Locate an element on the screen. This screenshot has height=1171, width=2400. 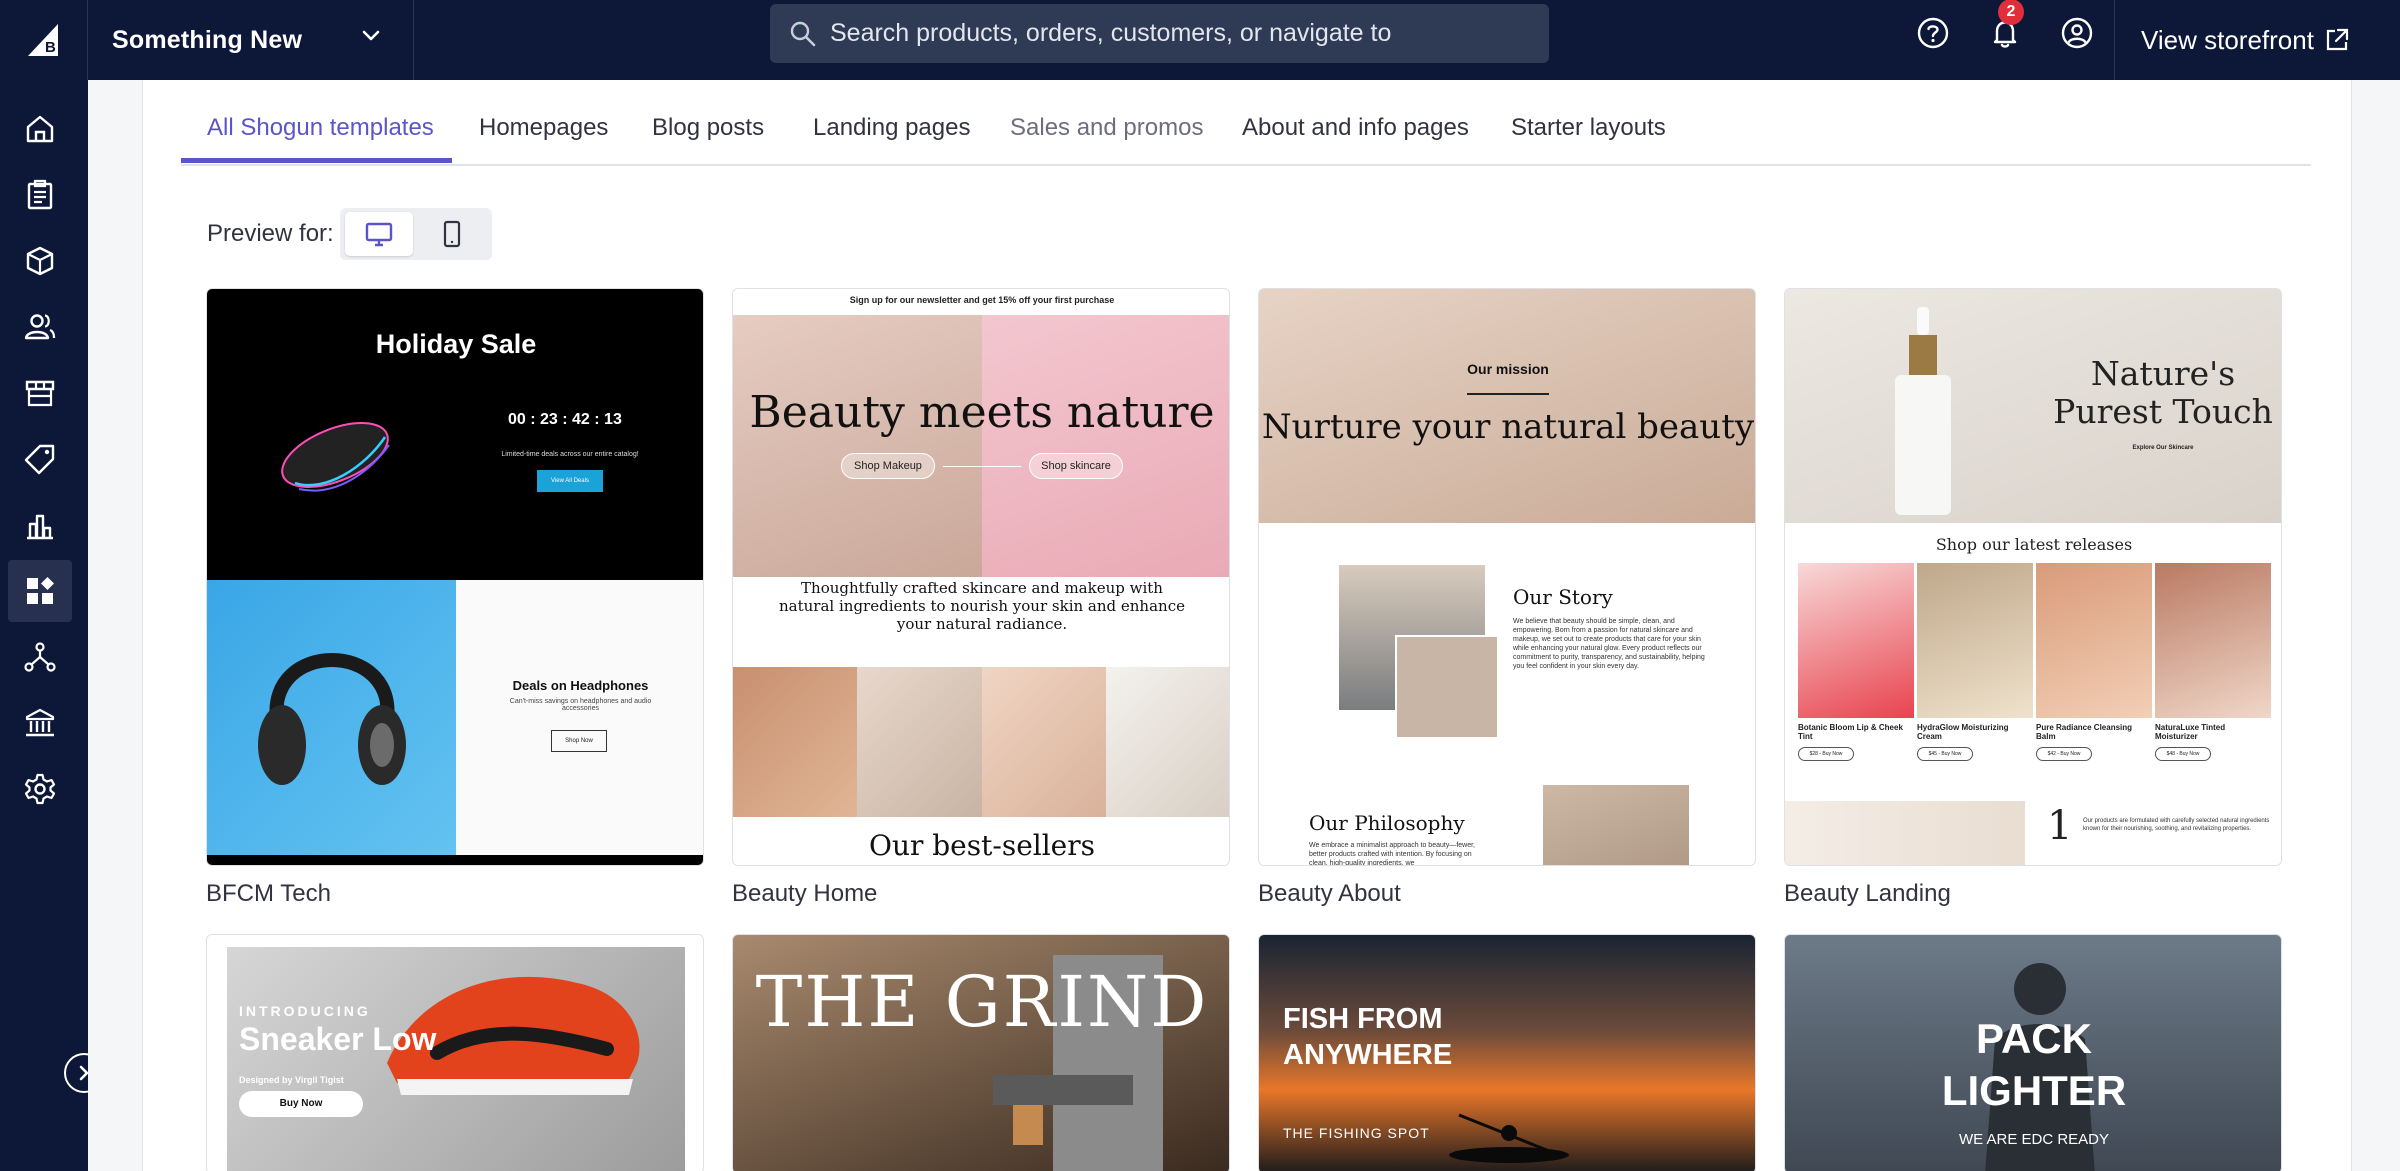
template-name: Beauty Landing is located at coordinates (1867, 894).